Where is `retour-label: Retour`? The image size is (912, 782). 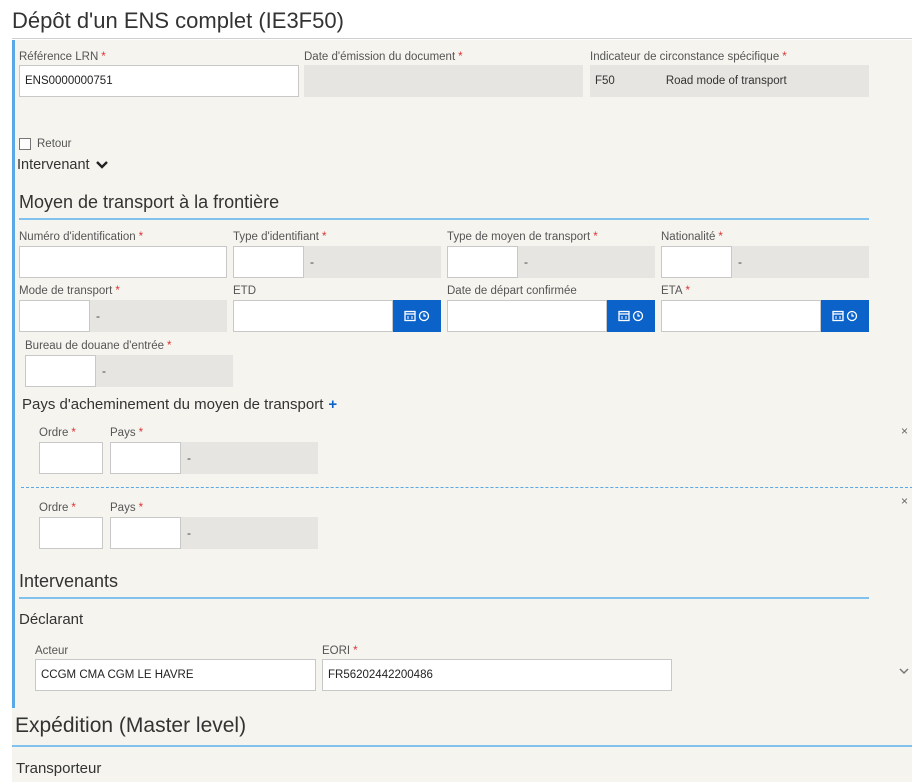 retour-label: Retour is located at coordinates (54, 144).